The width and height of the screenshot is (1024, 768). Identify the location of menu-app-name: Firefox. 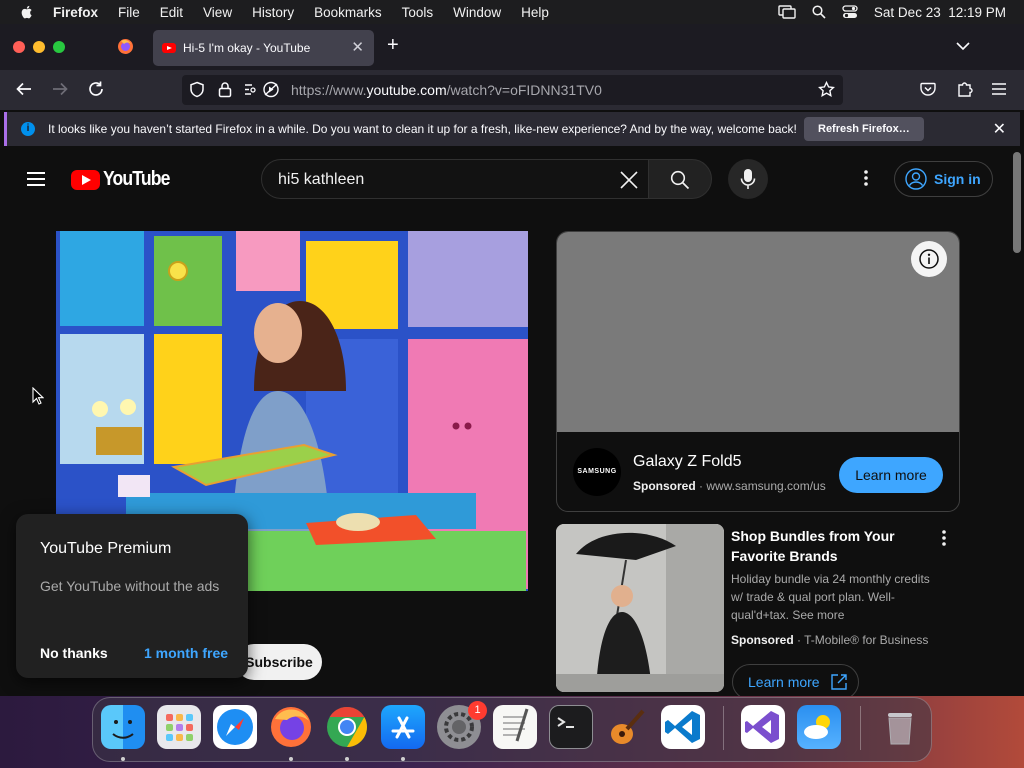
(75, 12).